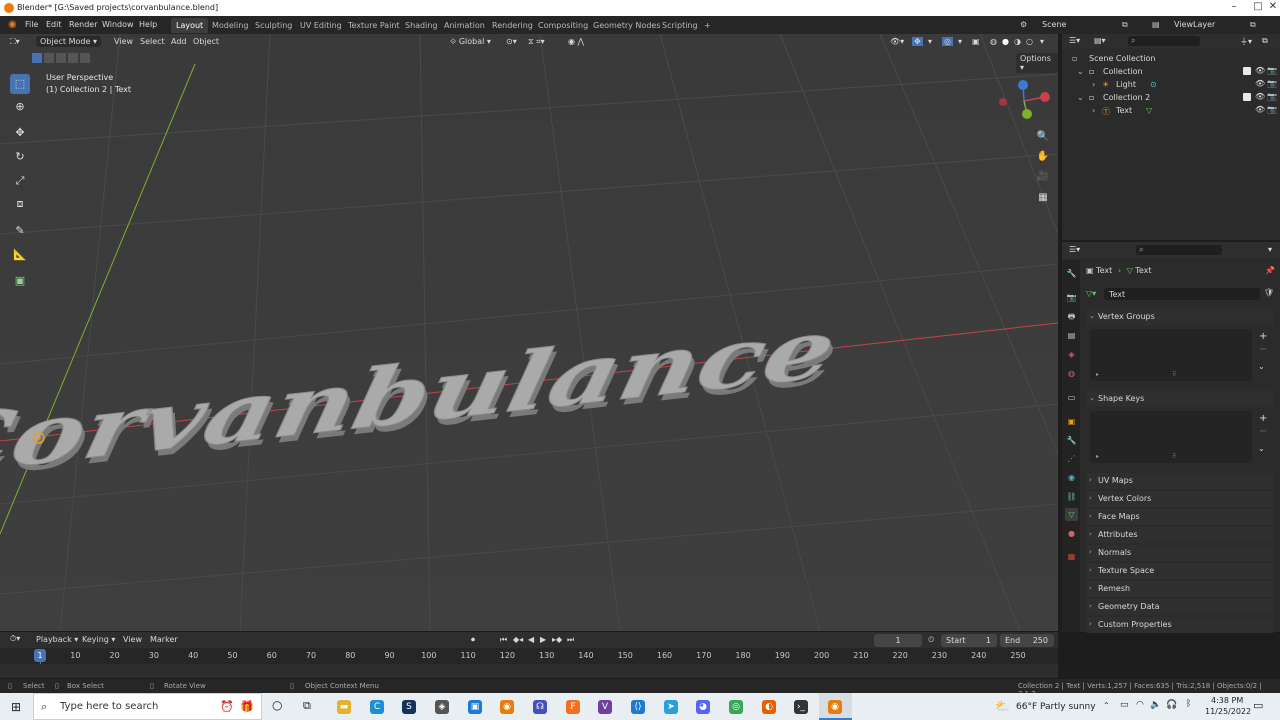  Describe the element at coordinates (68, 41) in the screenshot. I see `mode-selector: Object Mode ▾` at that location.